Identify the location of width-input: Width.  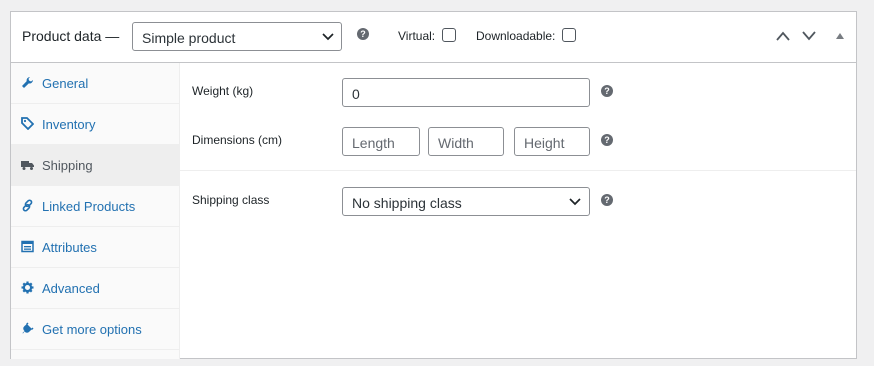
(466, 141).